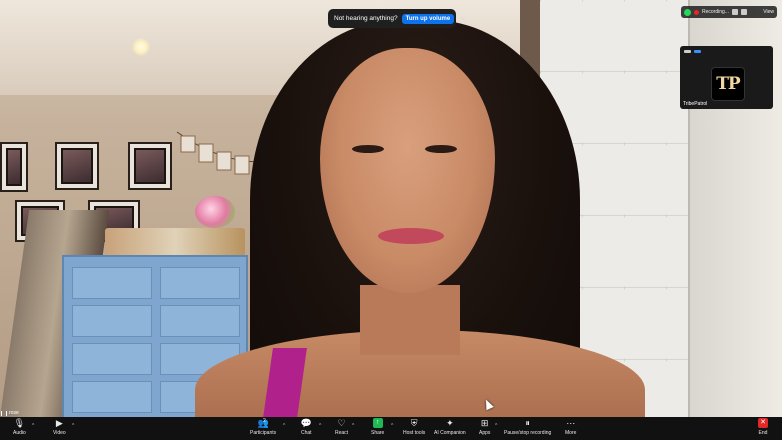 This screenshot has height=440, width=782. What do you see at coordinates (692, 51) in the screenshot?
I see `thumbnail-controls` at bounding box center [692, 51].